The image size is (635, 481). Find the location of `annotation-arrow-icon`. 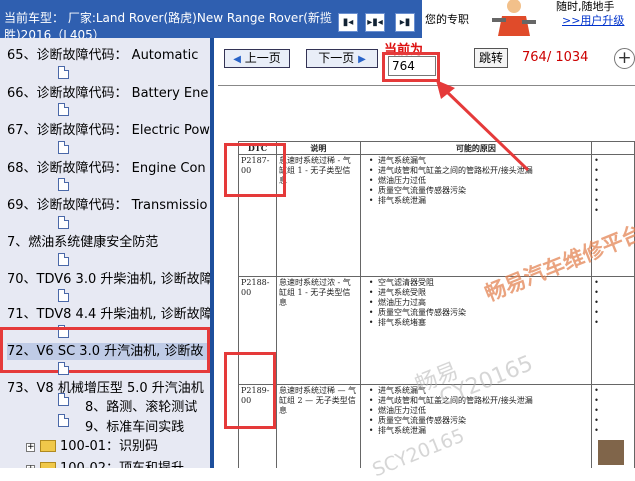

annotation-arrow-icon is located at coordinates (483, 126).